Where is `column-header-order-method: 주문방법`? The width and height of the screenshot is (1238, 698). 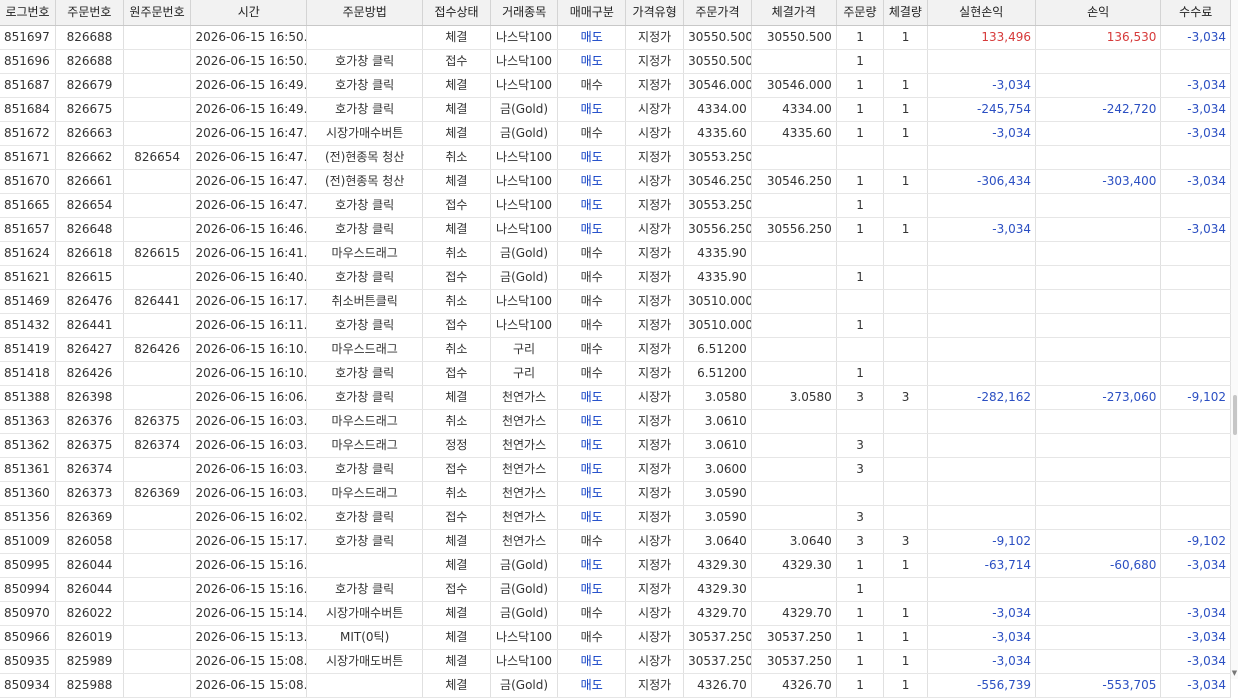 column-header-order-method: 주문방법 is located at coordinates (365, 12).